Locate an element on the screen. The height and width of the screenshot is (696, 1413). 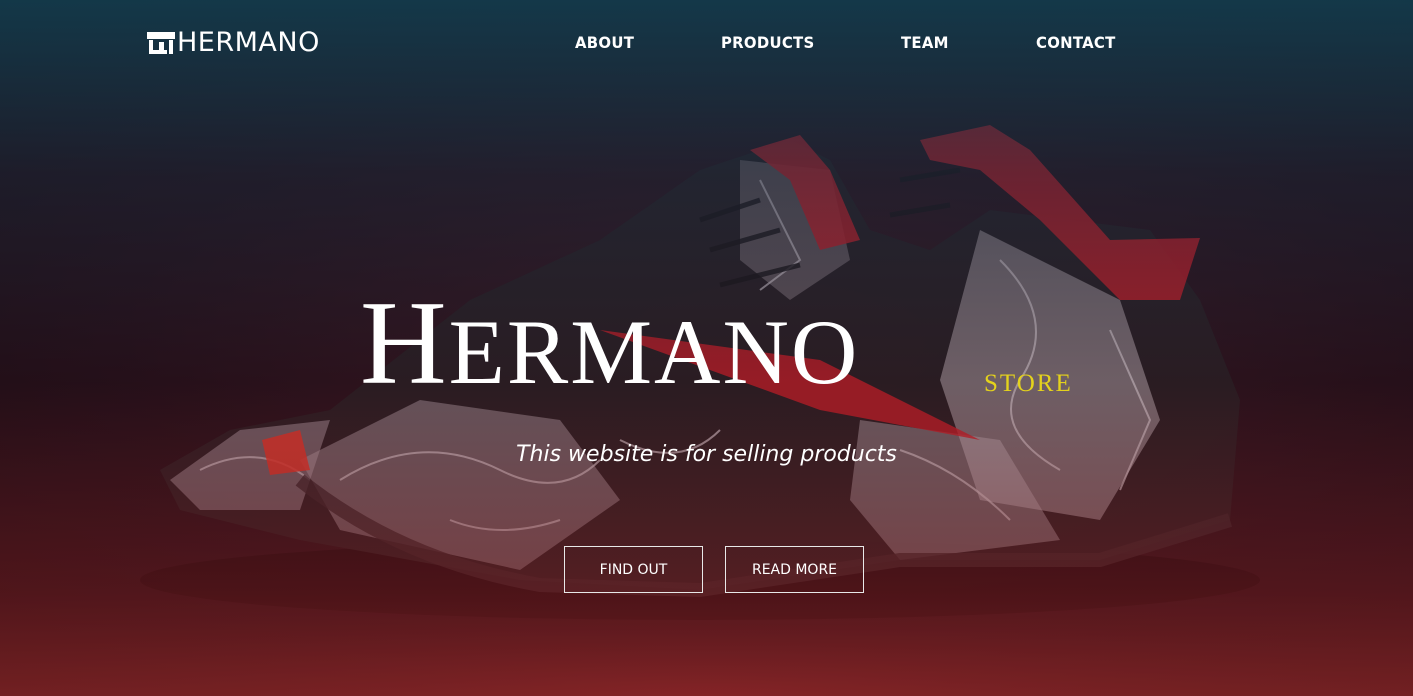
hero-title-rest: ERMANO is located at coordinates (654, 352).